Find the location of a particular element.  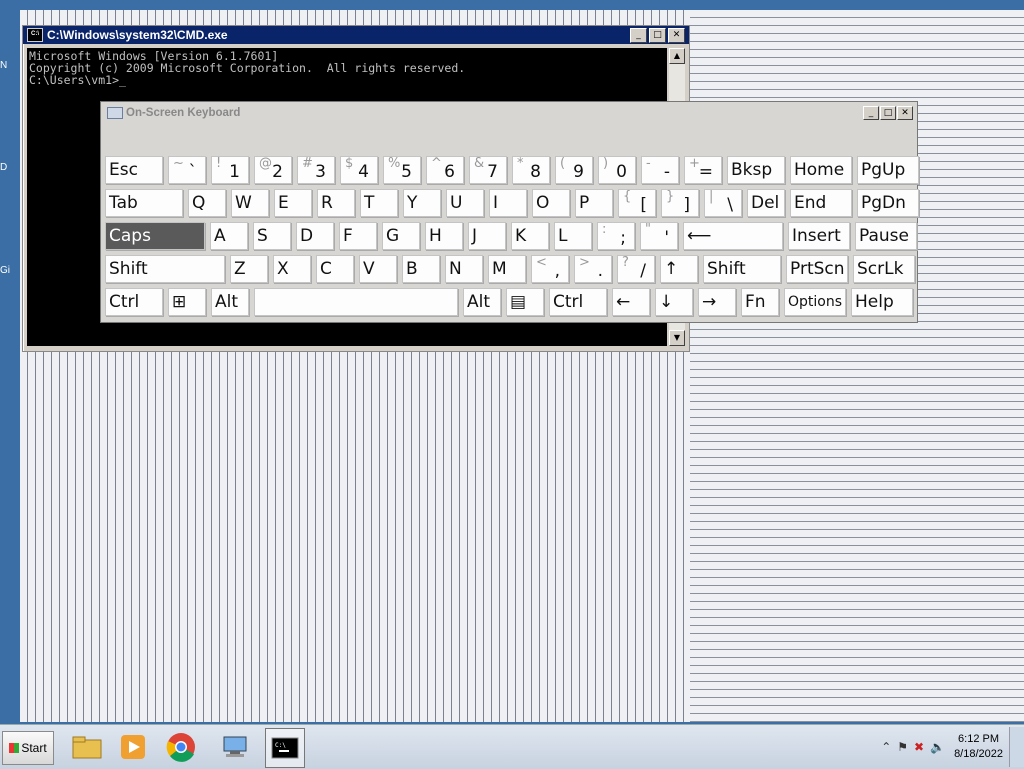

key-end: End is located at coordinates (821, 203).